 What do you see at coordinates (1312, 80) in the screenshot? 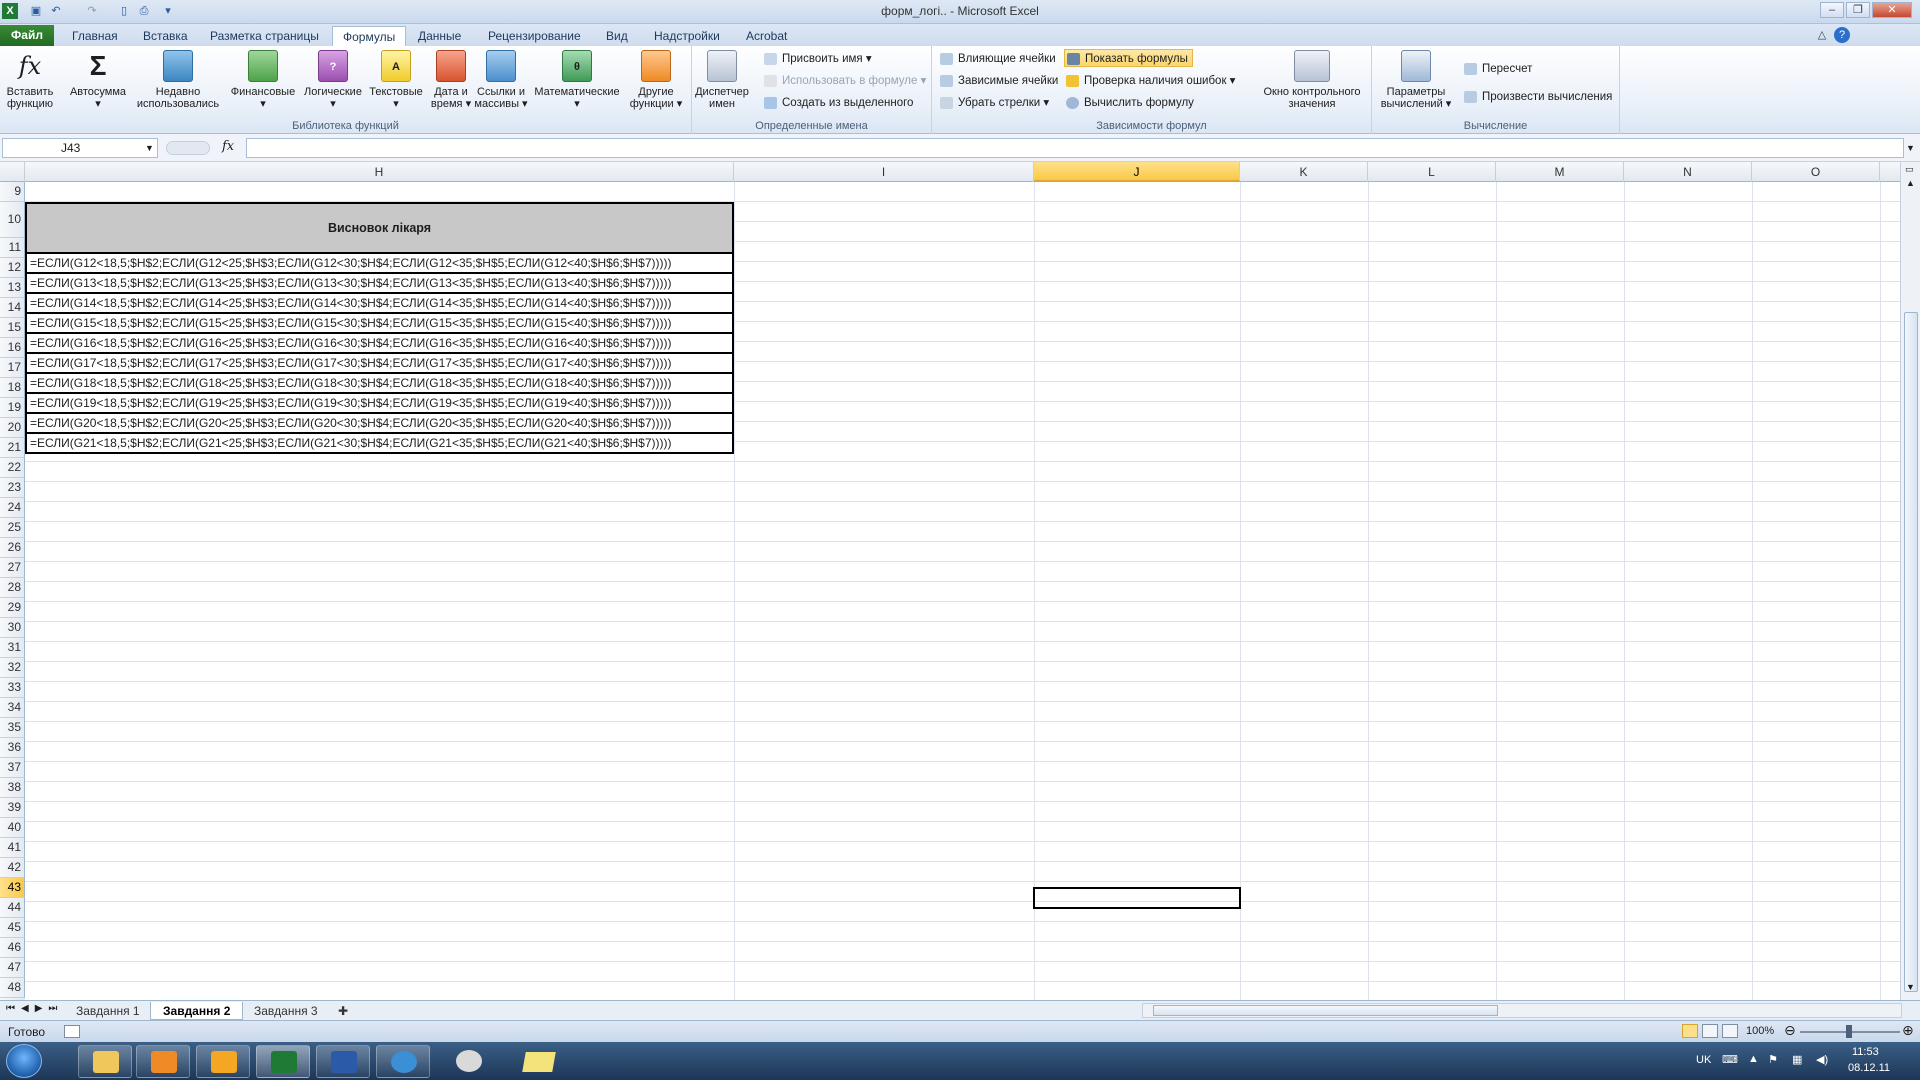
I see `watch-window-button: Окно контрольного значения` at bounding box center [1312, 80].